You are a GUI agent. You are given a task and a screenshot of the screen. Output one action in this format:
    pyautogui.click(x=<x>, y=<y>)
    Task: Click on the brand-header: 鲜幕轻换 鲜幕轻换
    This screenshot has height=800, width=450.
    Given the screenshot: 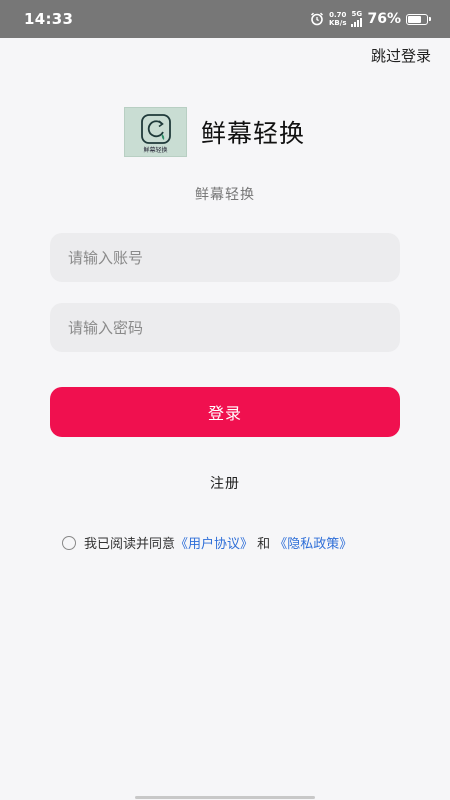 What is the action you would take?
    pyautogui.click(x=214, y=132)
    